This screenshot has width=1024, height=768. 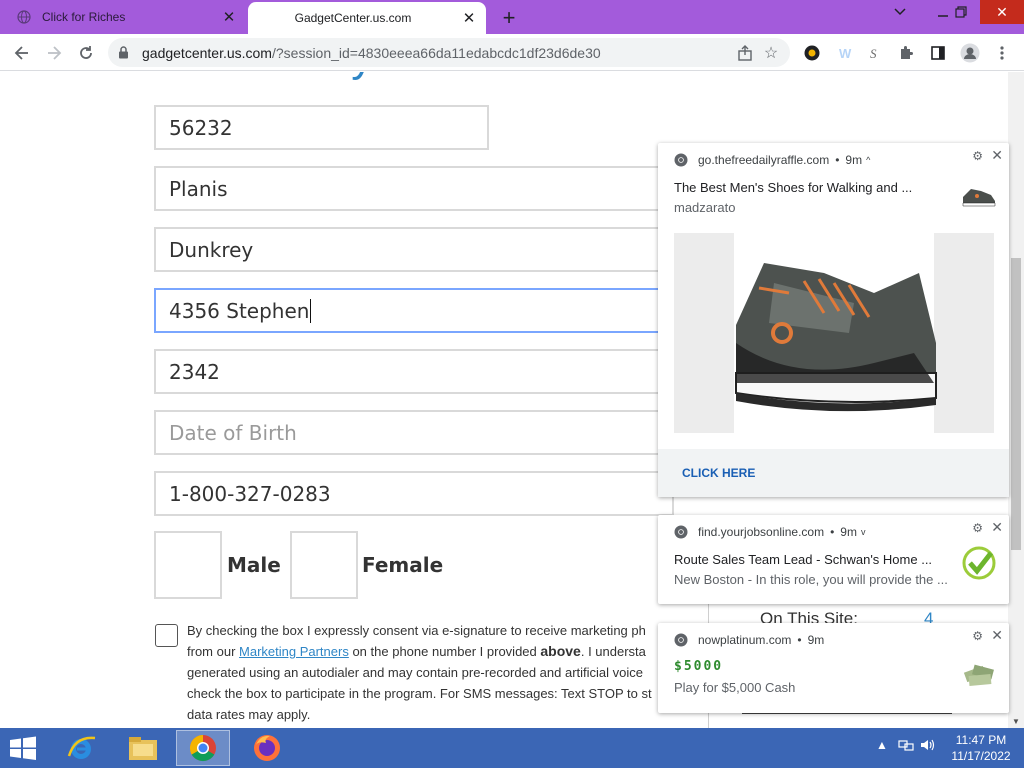 I want to click on extensions-puzzle-icon, so click(x=906, y=53).